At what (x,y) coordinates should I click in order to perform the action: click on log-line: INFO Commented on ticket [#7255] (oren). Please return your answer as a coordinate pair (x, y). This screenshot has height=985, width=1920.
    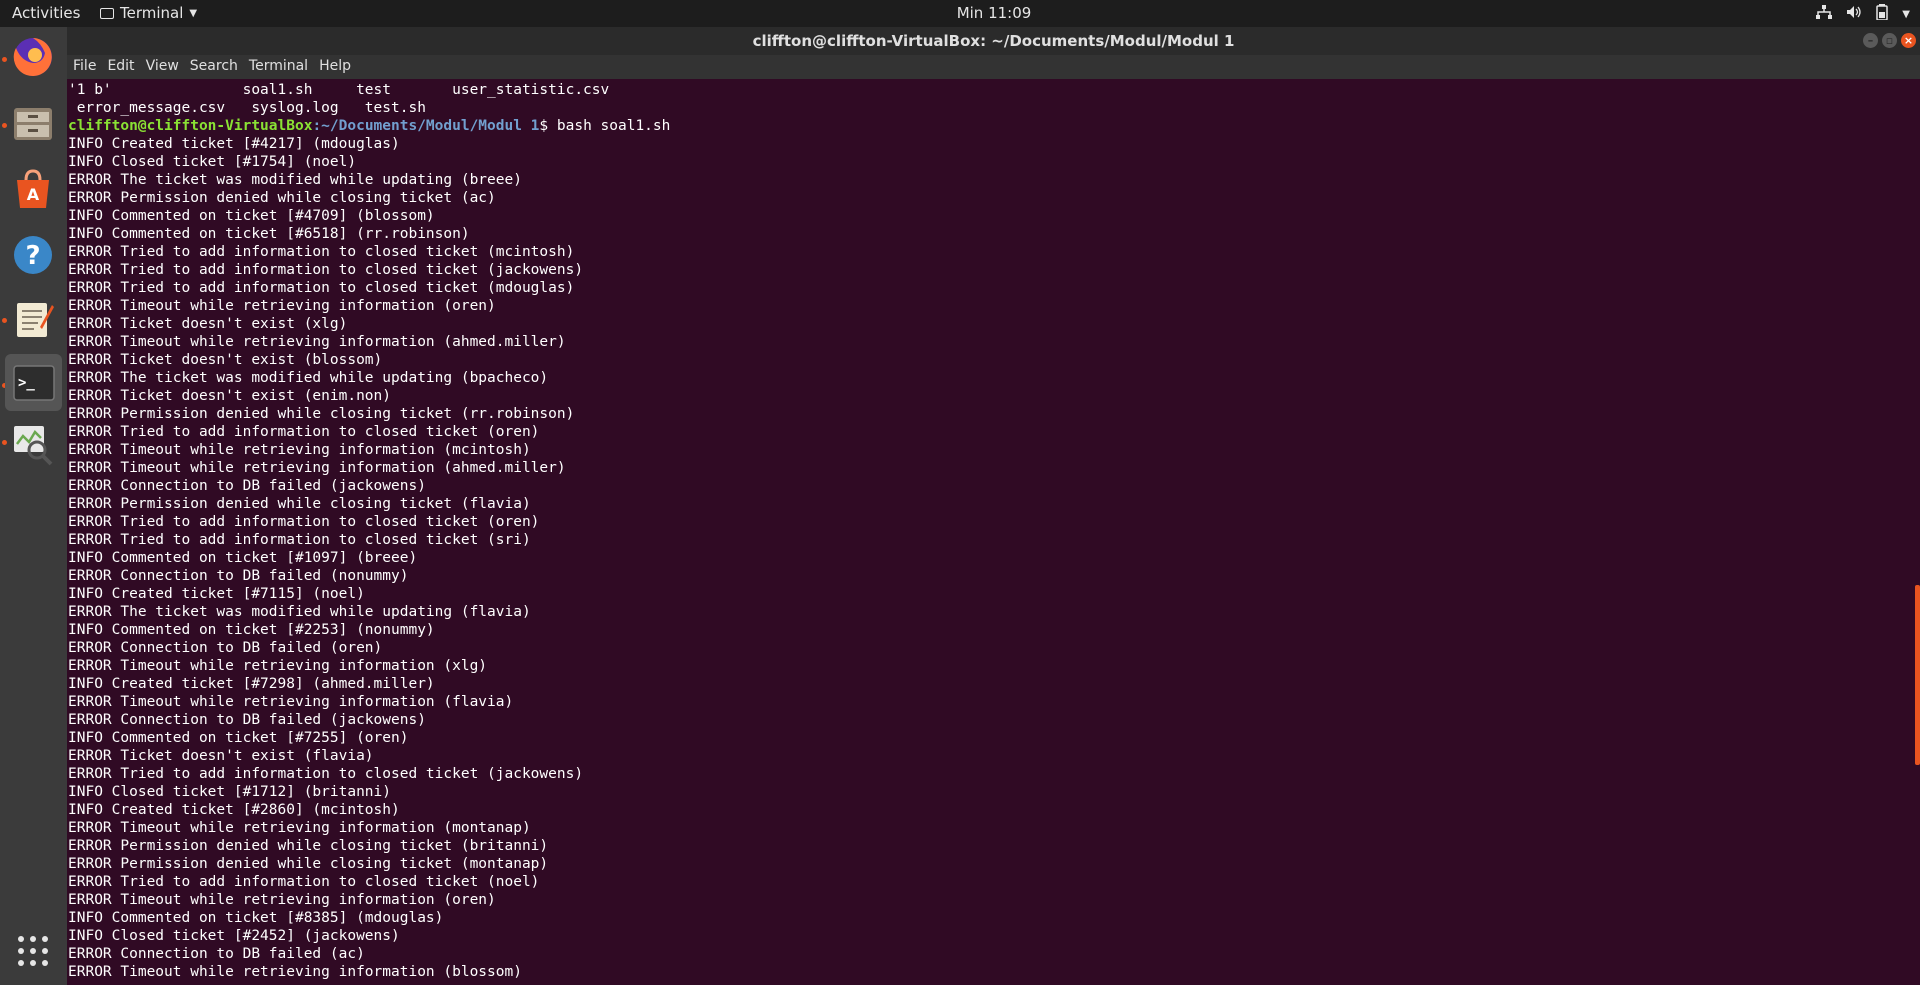
    Looking at the image, I should click on (238, 738).